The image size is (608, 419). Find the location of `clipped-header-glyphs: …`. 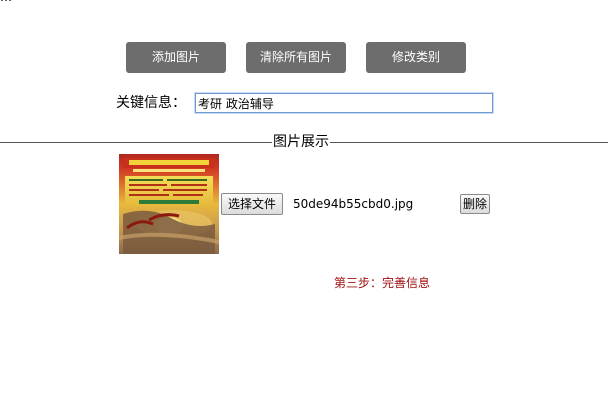

clipped-header-glyphs: … is located at coordinates (6, 2).